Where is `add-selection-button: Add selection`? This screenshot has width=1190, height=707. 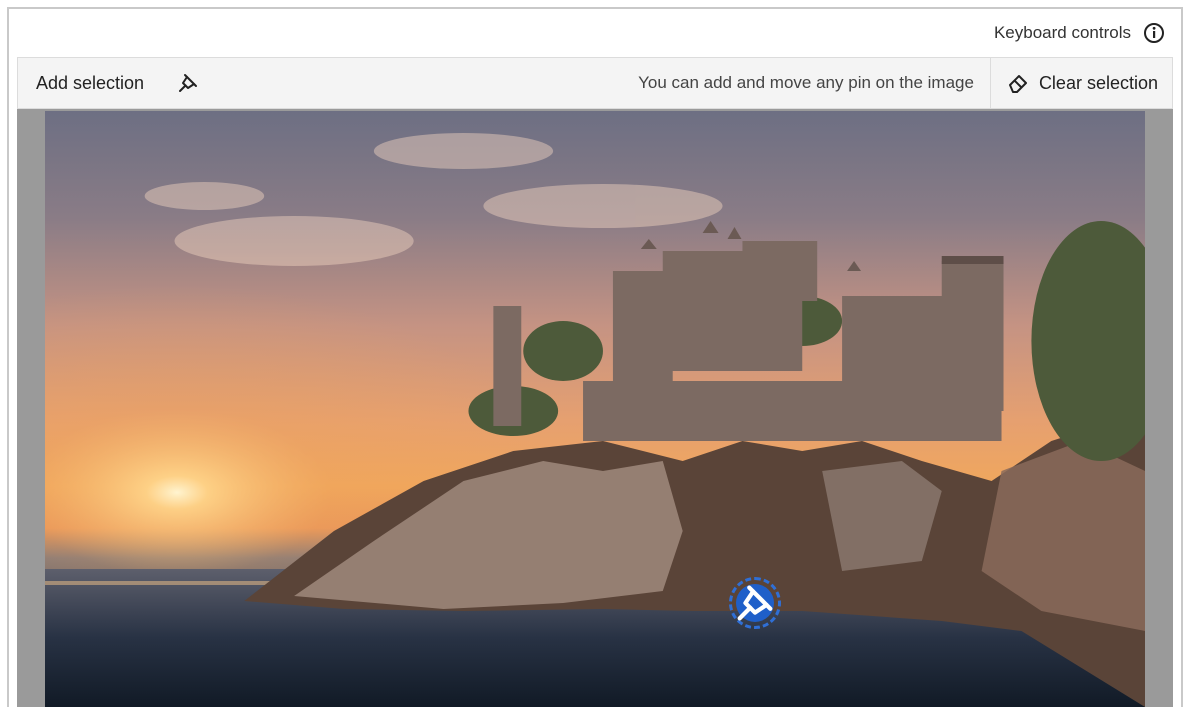 add-selection-button: Add selection is located at coordinates (109, 83).